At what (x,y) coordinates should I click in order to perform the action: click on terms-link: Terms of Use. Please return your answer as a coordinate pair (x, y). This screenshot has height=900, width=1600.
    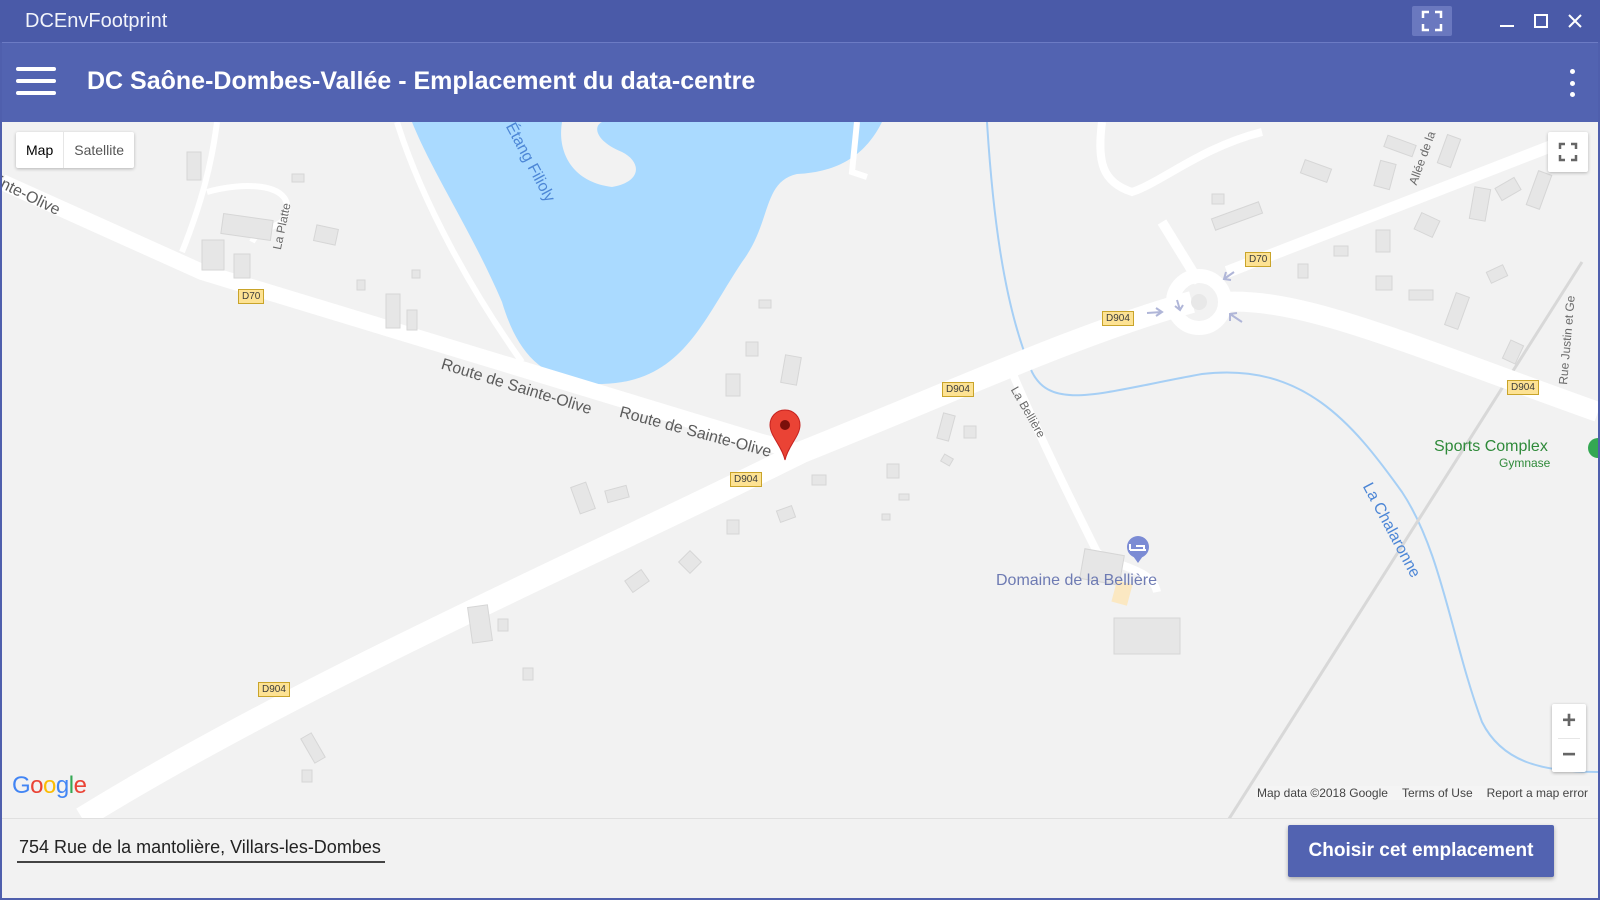
    Looking at the image, I should click on (1437, 793).